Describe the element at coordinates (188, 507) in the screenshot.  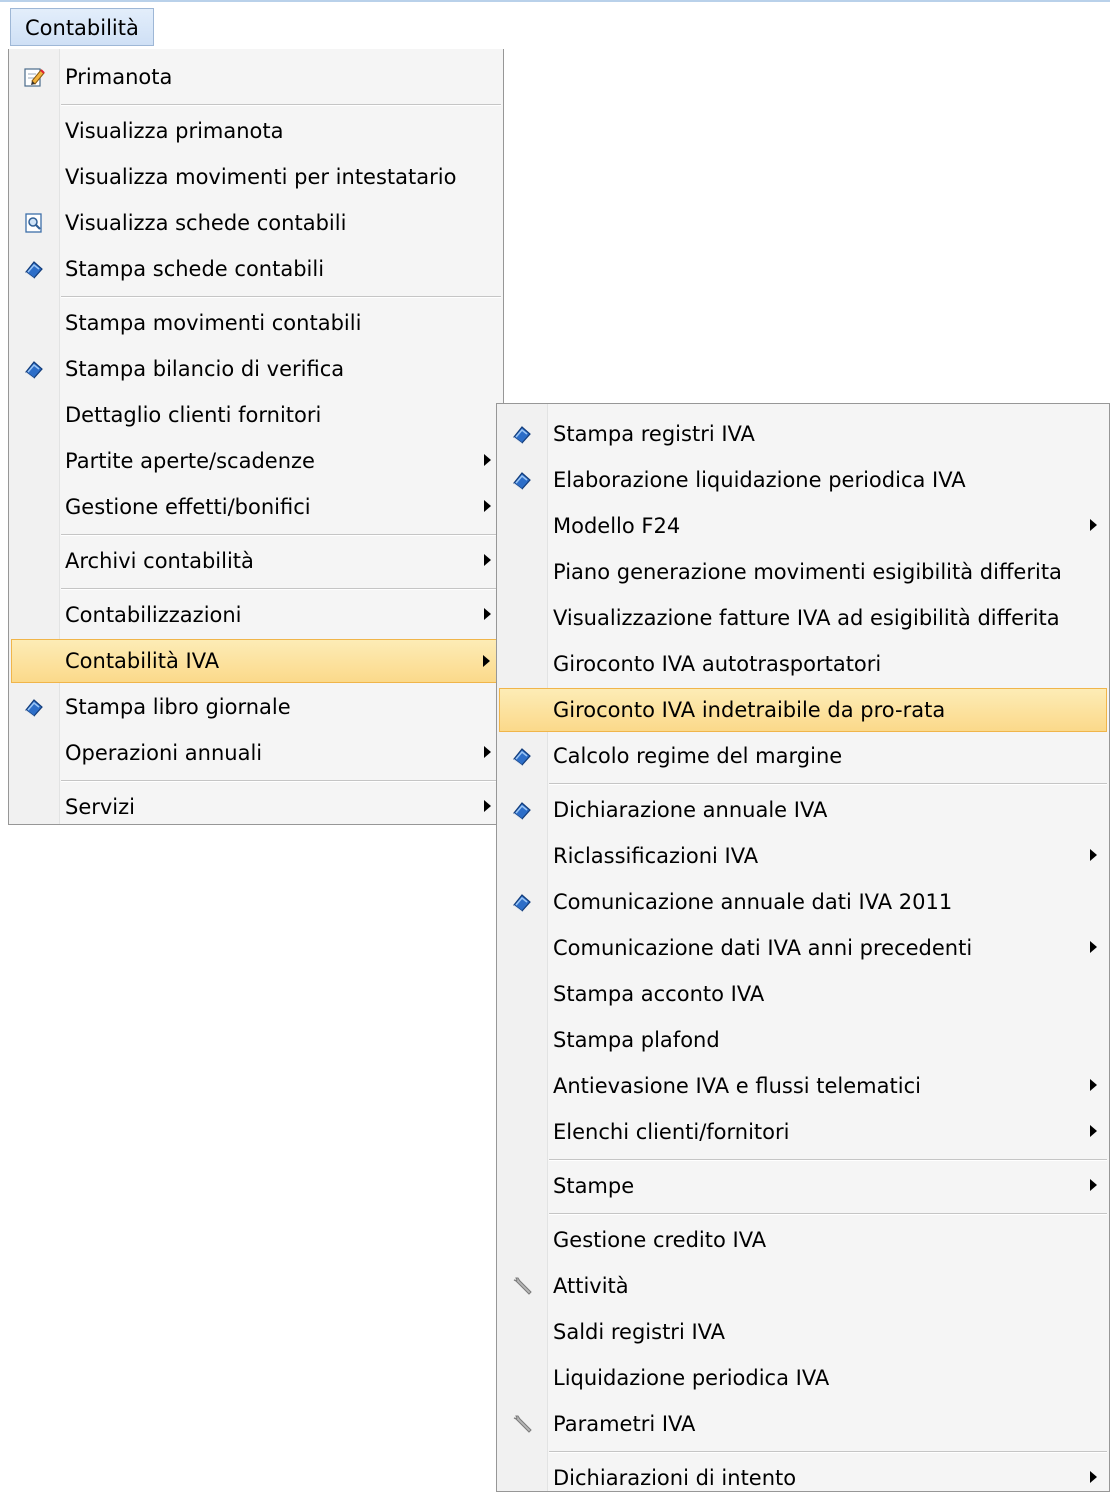
I see `menu-item-label: Gestione effetti/bonifici` at that location.